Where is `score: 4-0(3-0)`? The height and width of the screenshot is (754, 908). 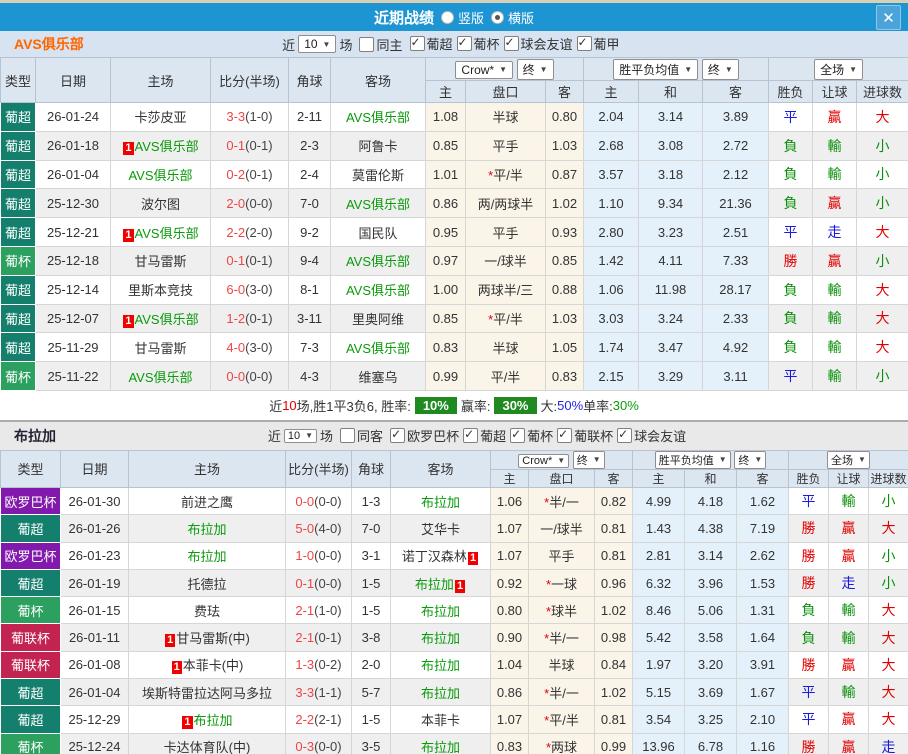 score: 4-0(3-0) is located at coordinates (249, 347).